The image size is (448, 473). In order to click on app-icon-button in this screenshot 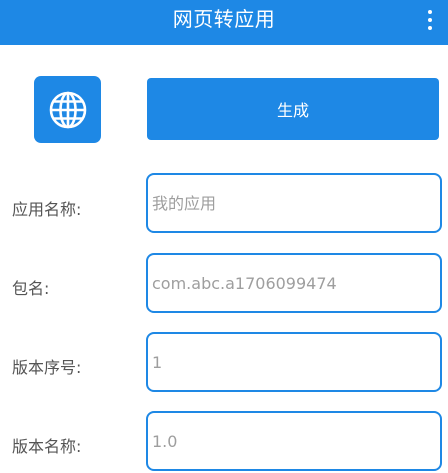, I will do `click(67, 109)`.